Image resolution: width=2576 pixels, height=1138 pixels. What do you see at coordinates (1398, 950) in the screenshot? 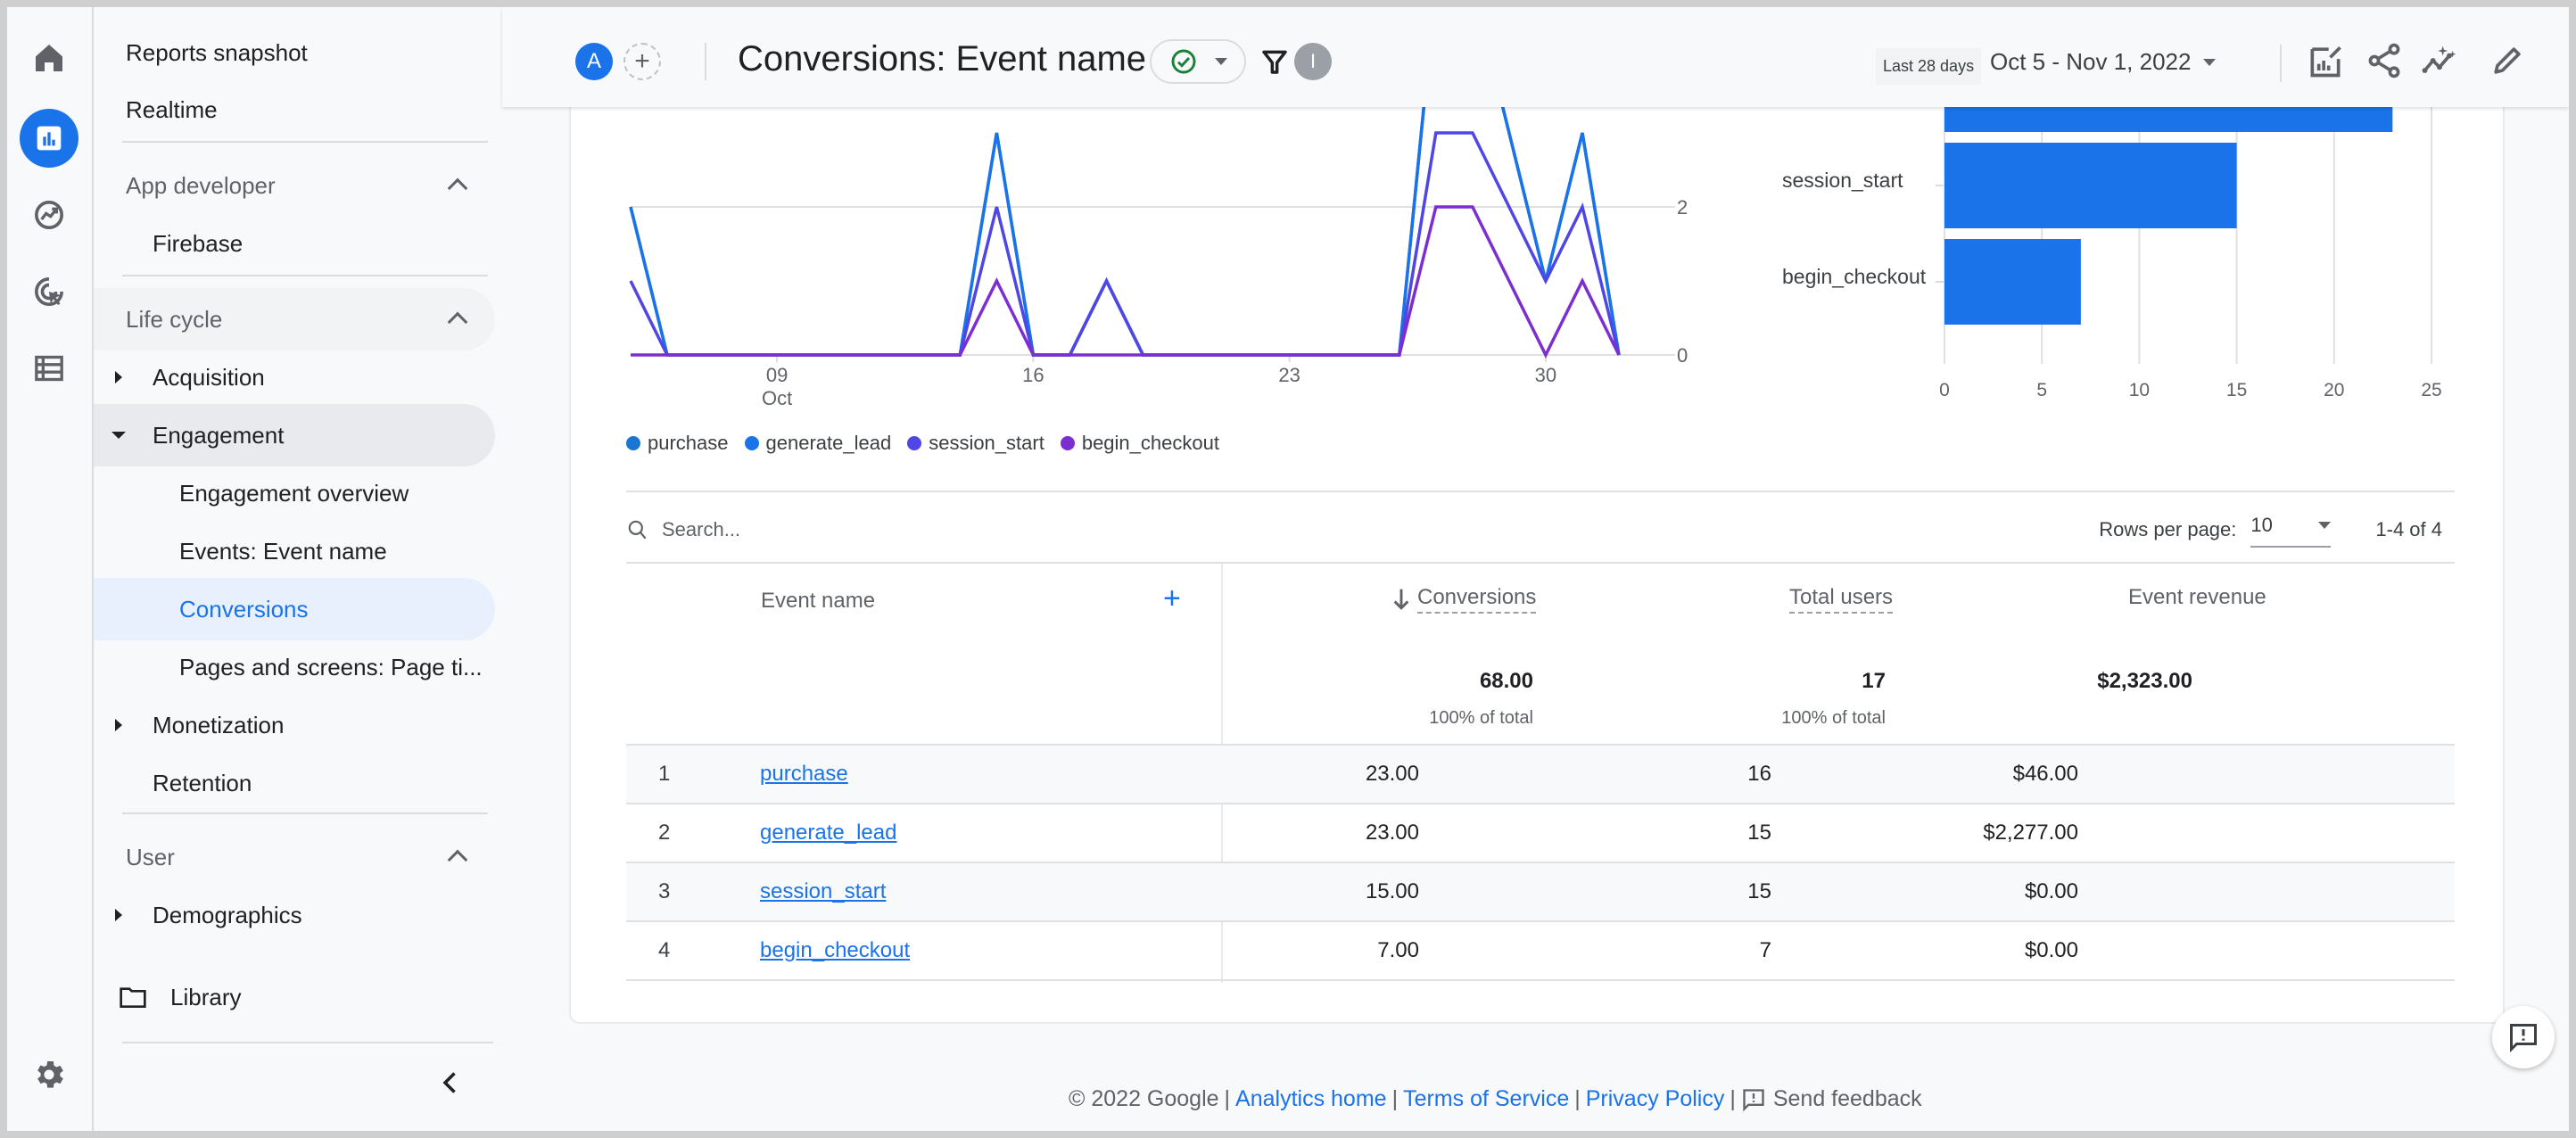
I see `conversions-cell: 7.00` at bounding box center [1398, 950].